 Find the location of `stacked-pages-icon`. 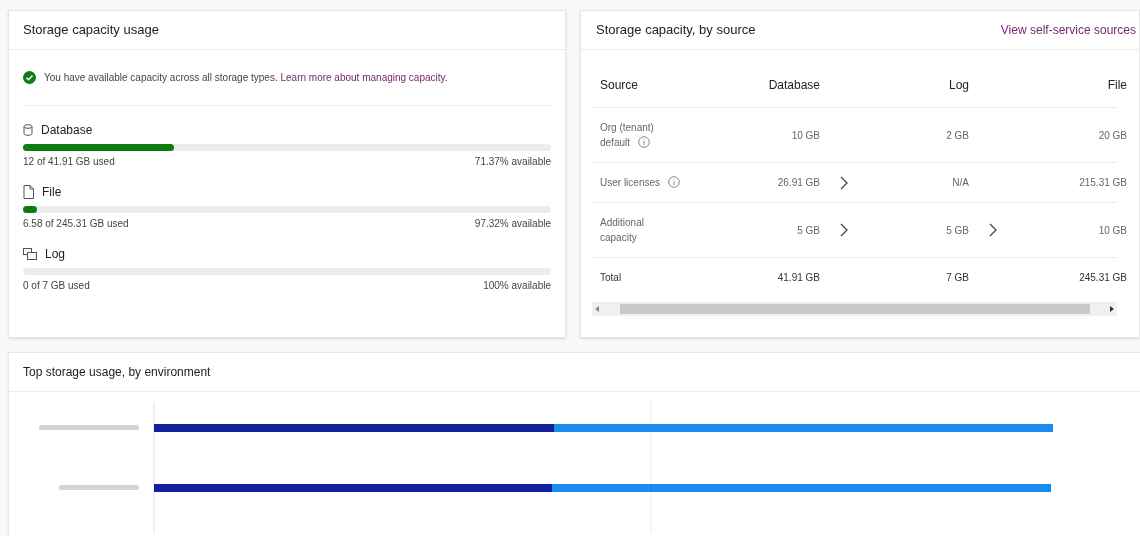

stacked-pages-icon is located at coordinates (30, 254).